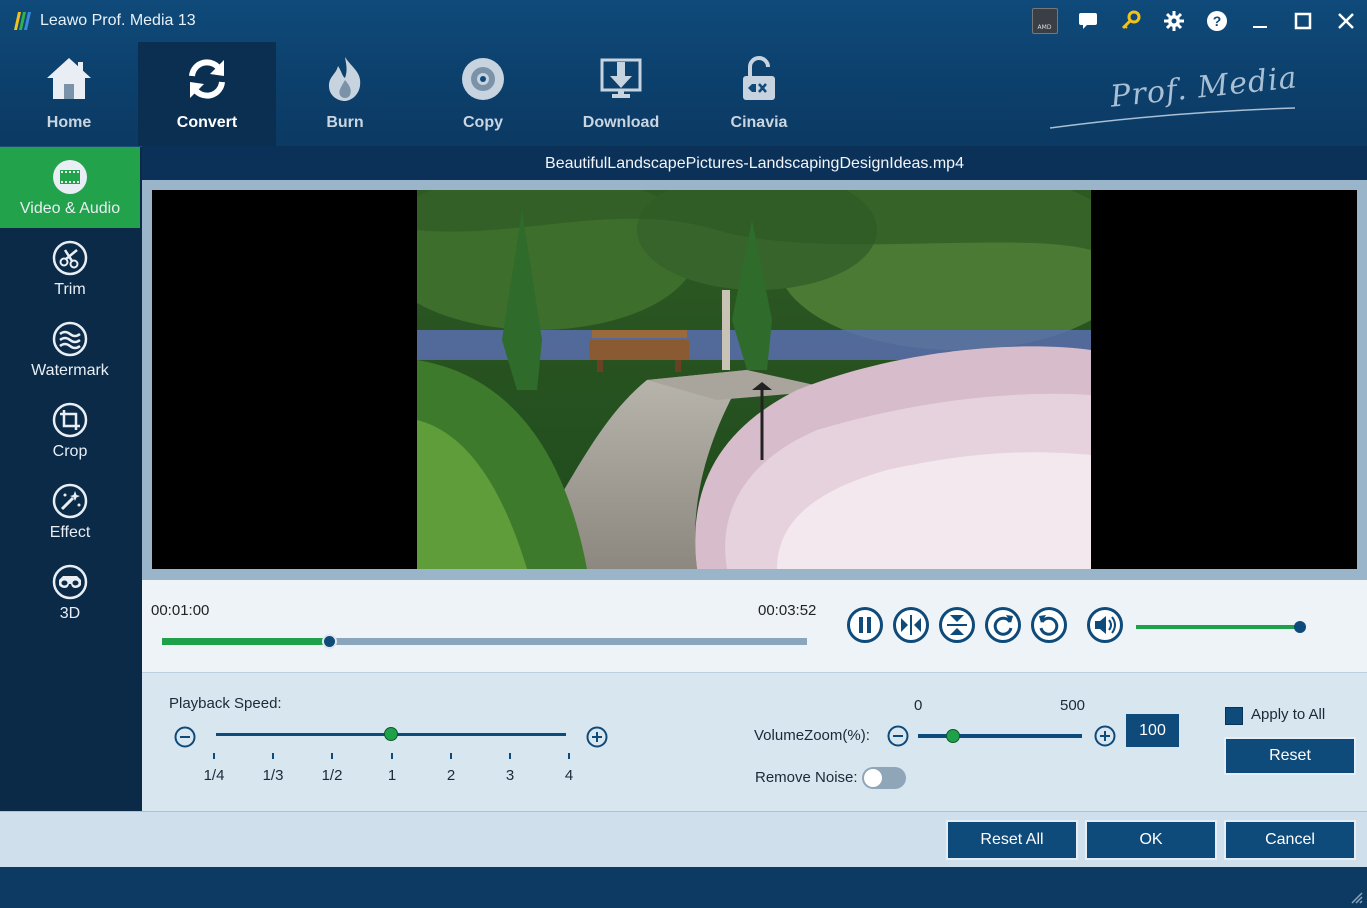  What do you see at coordinates (329, 641) in the screenshot?
I see `seek-handle` at bounding box center [329, 641].